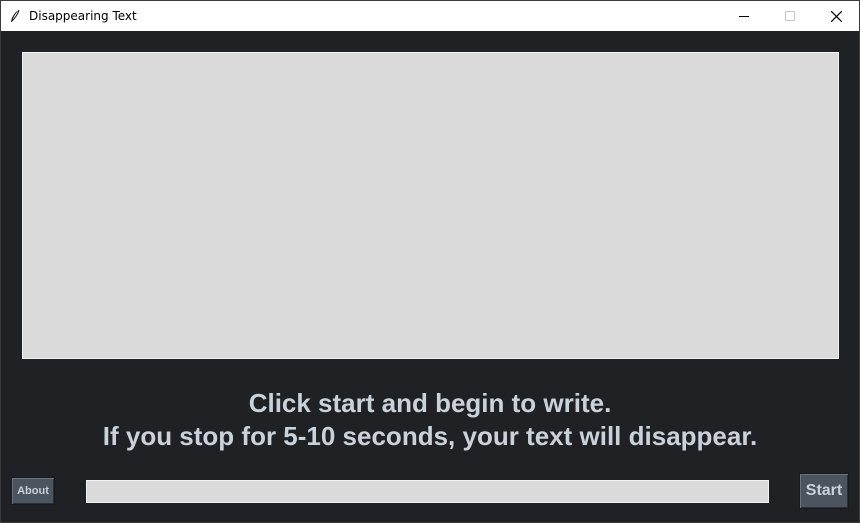 Image resolution: width=860 pixels, height=523 pixels. I want to click on about-button: About, so click(33, 491).